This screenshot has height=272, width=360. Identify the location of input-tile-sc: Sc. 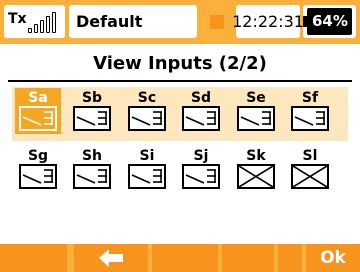
(147, 111).